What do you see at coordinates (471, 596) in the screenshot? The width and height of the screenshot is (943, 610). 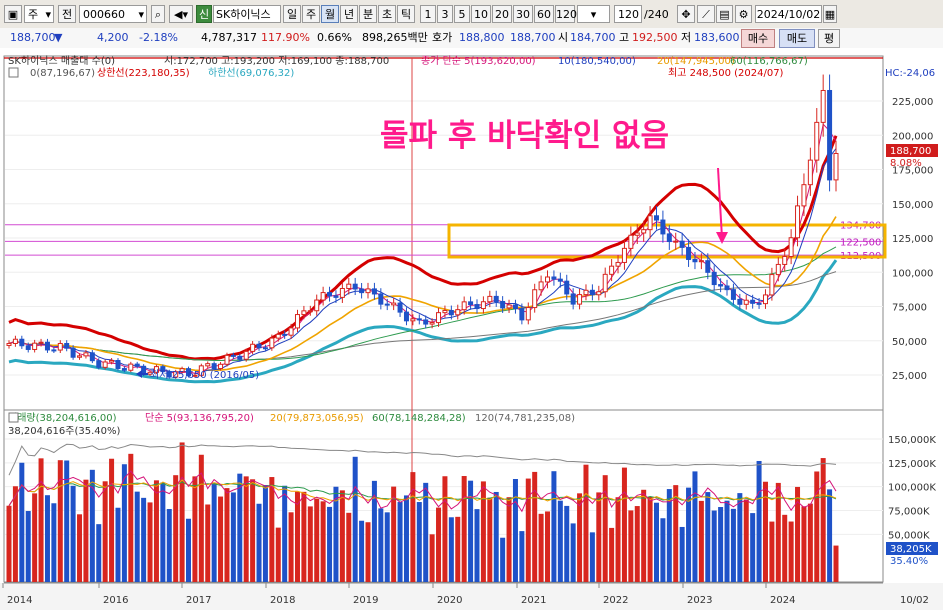 I see `x-axis-band` at bounding box center [471, 596].